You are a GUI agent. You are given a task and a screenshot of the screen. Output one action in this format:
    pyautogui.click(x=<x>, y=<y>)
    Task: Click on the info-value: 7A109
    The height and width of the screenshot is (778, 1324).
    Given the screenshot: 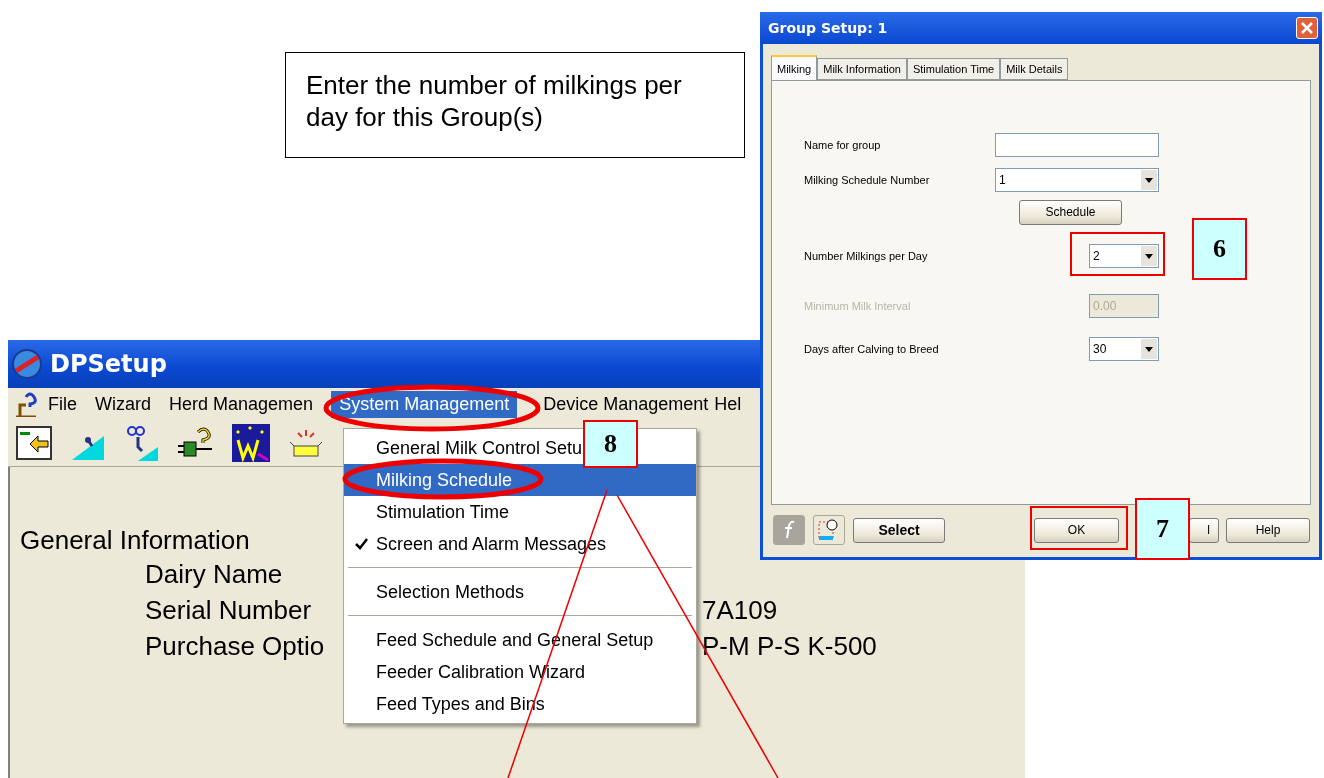 What is the action you would take?
    pyautogui.click(x=740, y=610)
    